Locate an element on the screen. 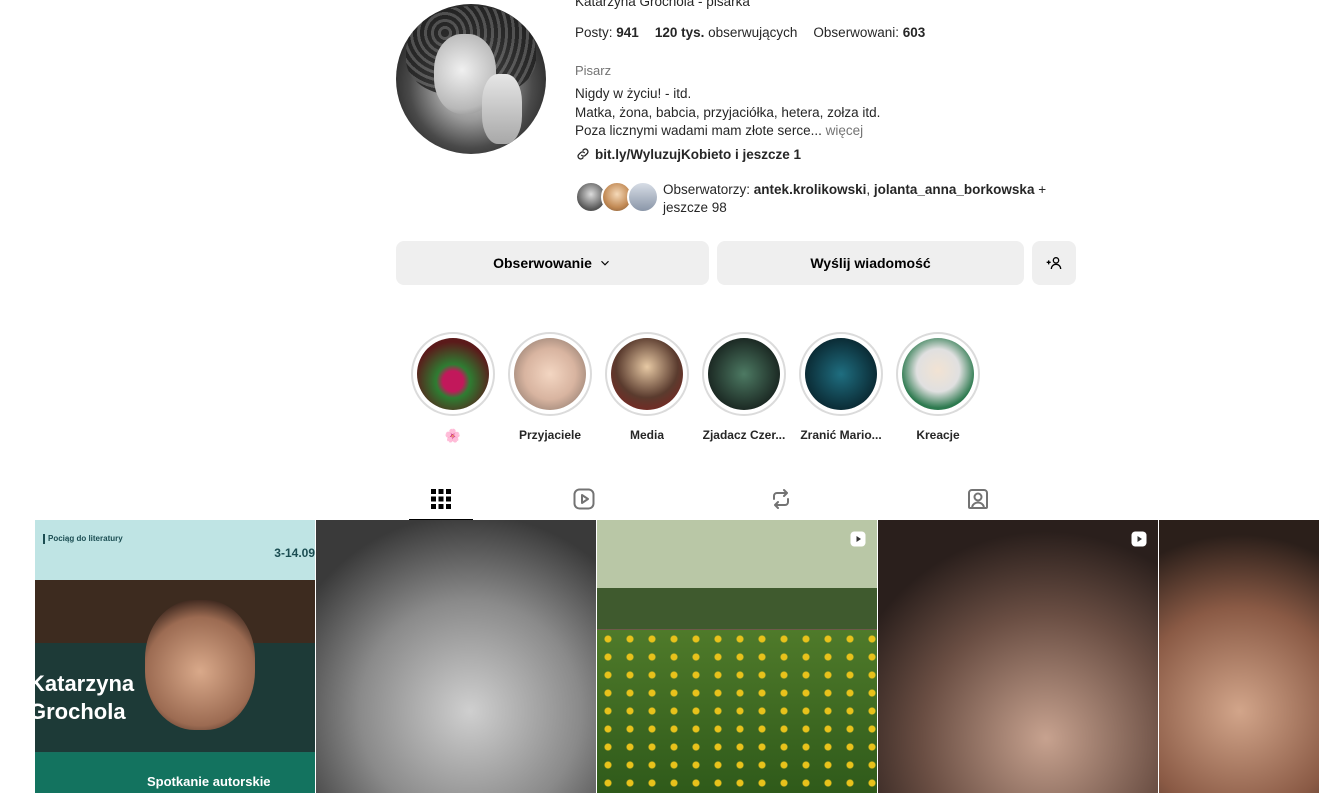  following-stat: Obserwowani: 603 is located at coordinates (869, 32).